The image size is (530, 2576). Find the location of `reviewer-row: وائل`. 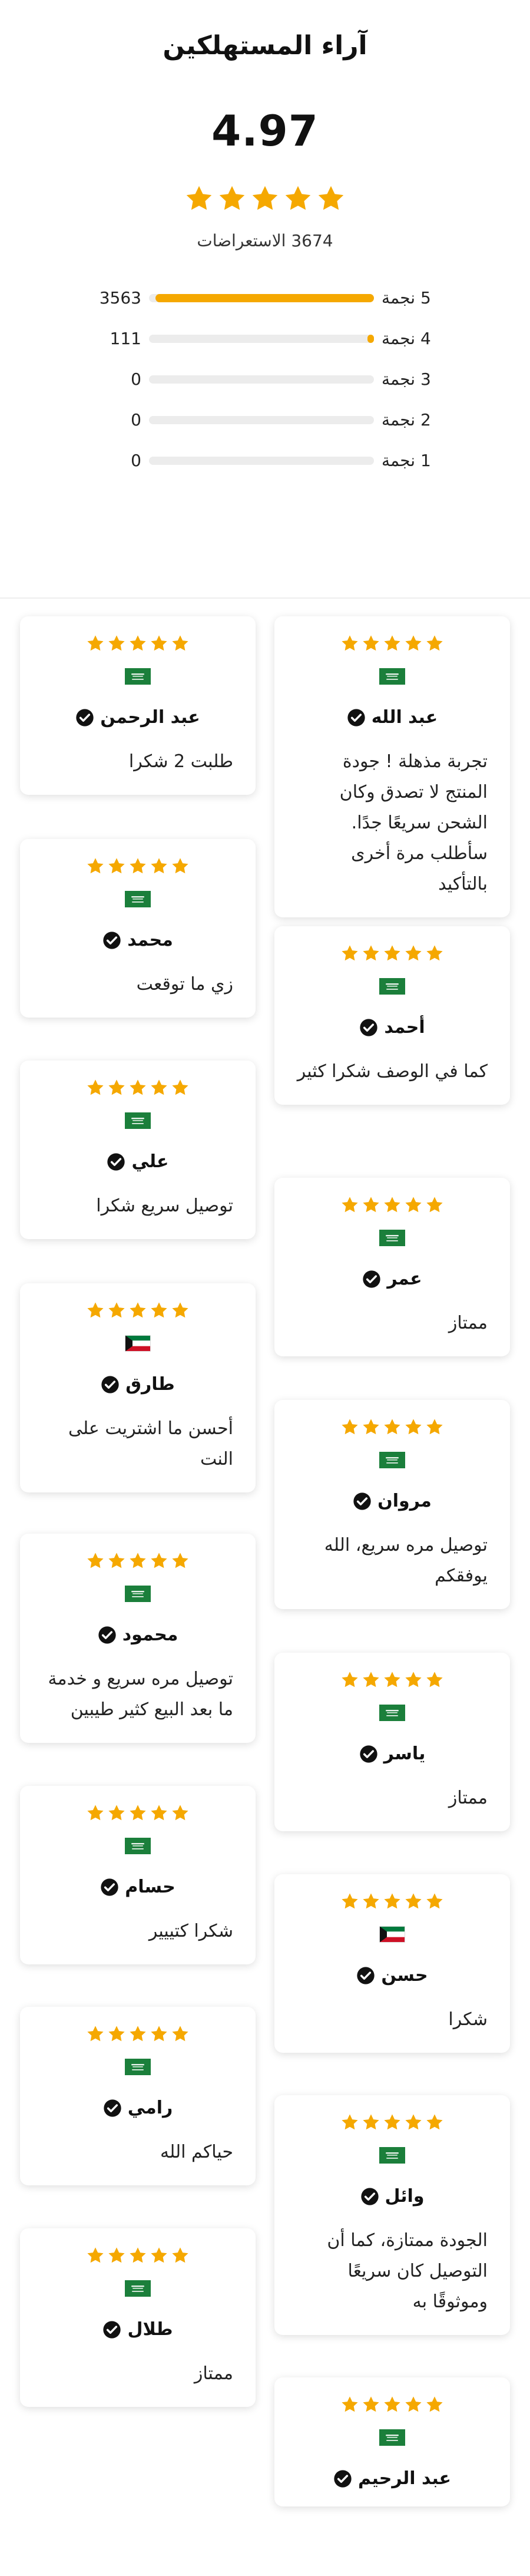

reviewer-row: وائل is located at coordinates (393, 2196).